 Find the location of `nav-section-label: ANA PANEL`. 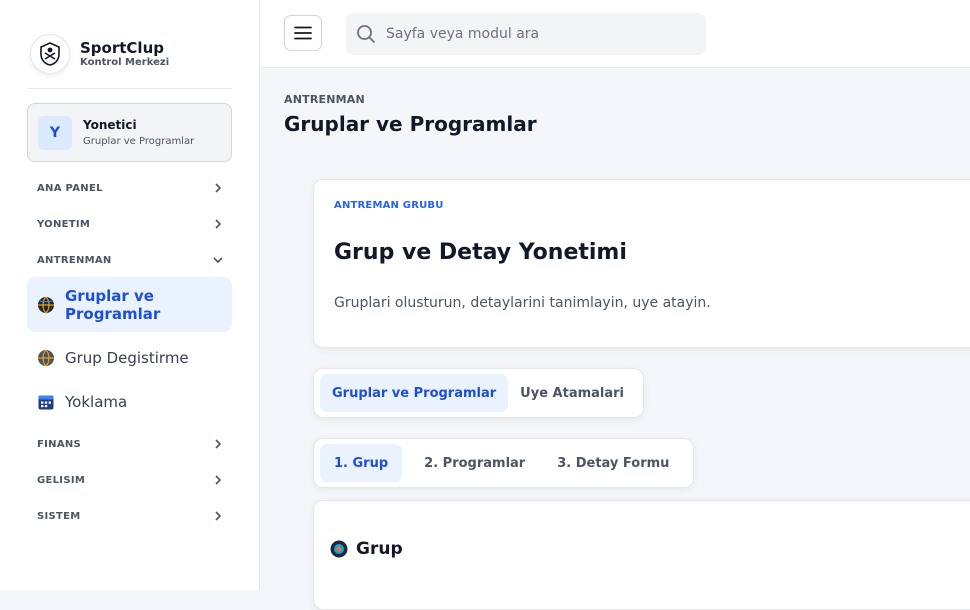

nav-section-label: ANA PANEL is located at coordinates (70, 188).